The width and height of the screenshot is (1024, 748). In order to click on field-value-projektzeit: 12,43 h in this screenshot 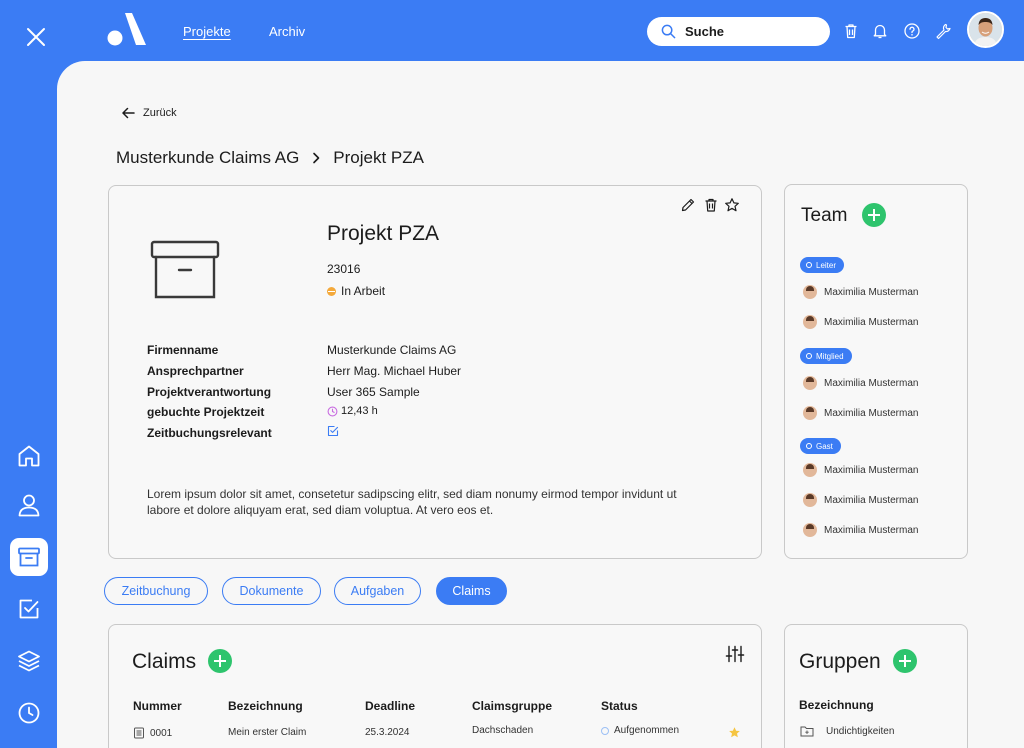, I will do `click(352, 411)`.